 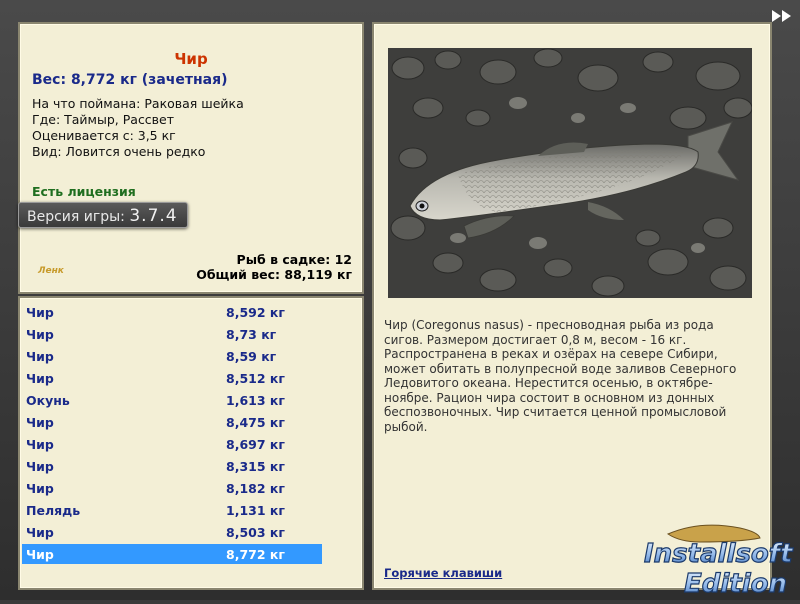 I want to click on catch-fish-weight: 8,503 кг, so click(x=255, y=532).